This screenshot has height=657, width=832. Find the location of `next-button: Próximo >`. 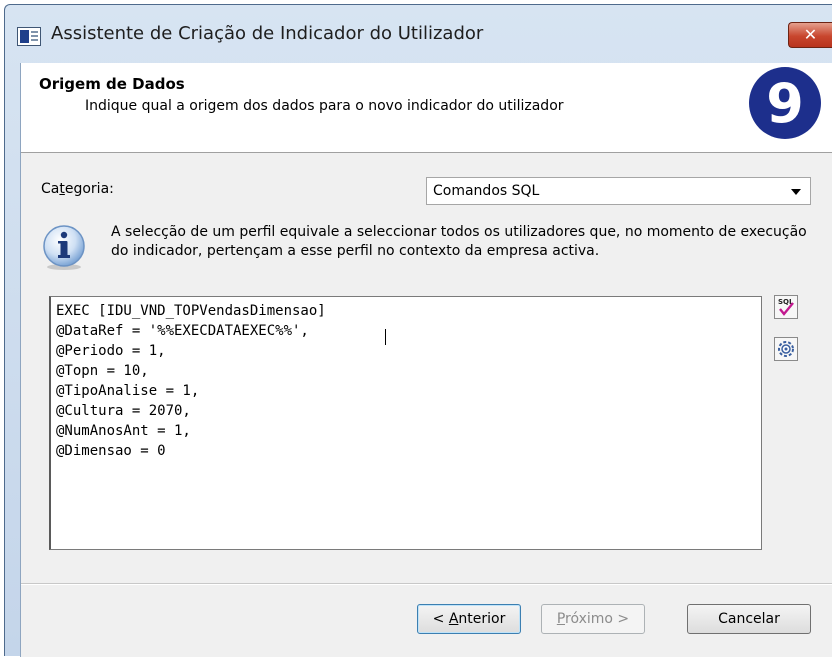

next-button: Próximo > is located at coordinates (593, 619).